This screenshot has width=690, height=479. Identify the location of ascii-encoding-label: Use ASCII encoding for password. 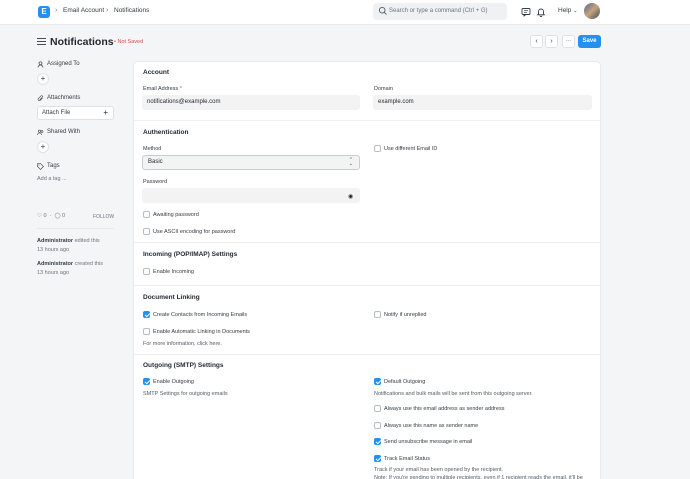
(194, 232).